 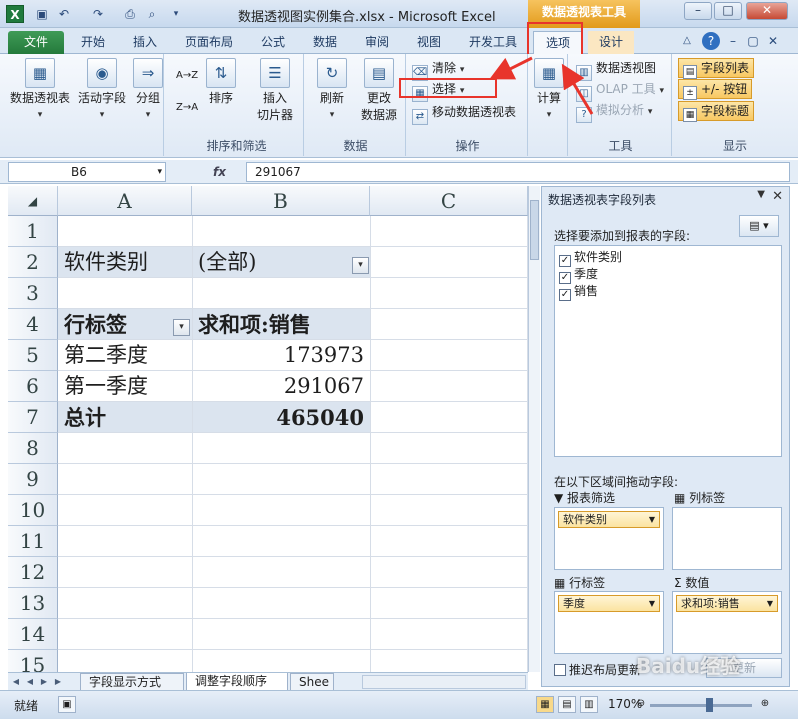 What do you see at coordinates (589, 704) in the screenshot?
I see `page-break-view-icon: ▥` at bounding box center [589, 704].